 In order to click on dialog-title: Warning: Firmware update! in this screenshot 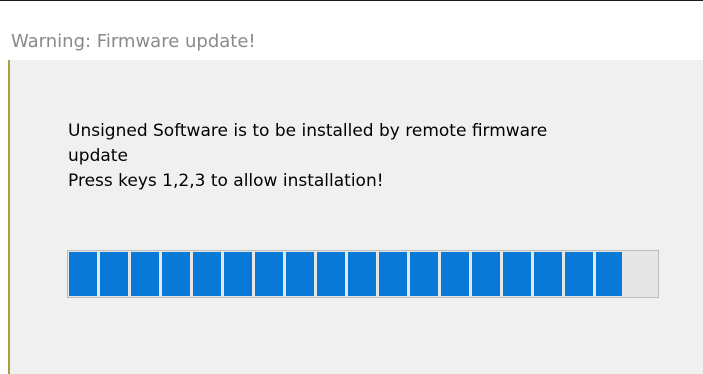, I will do `click(133, 41)`.